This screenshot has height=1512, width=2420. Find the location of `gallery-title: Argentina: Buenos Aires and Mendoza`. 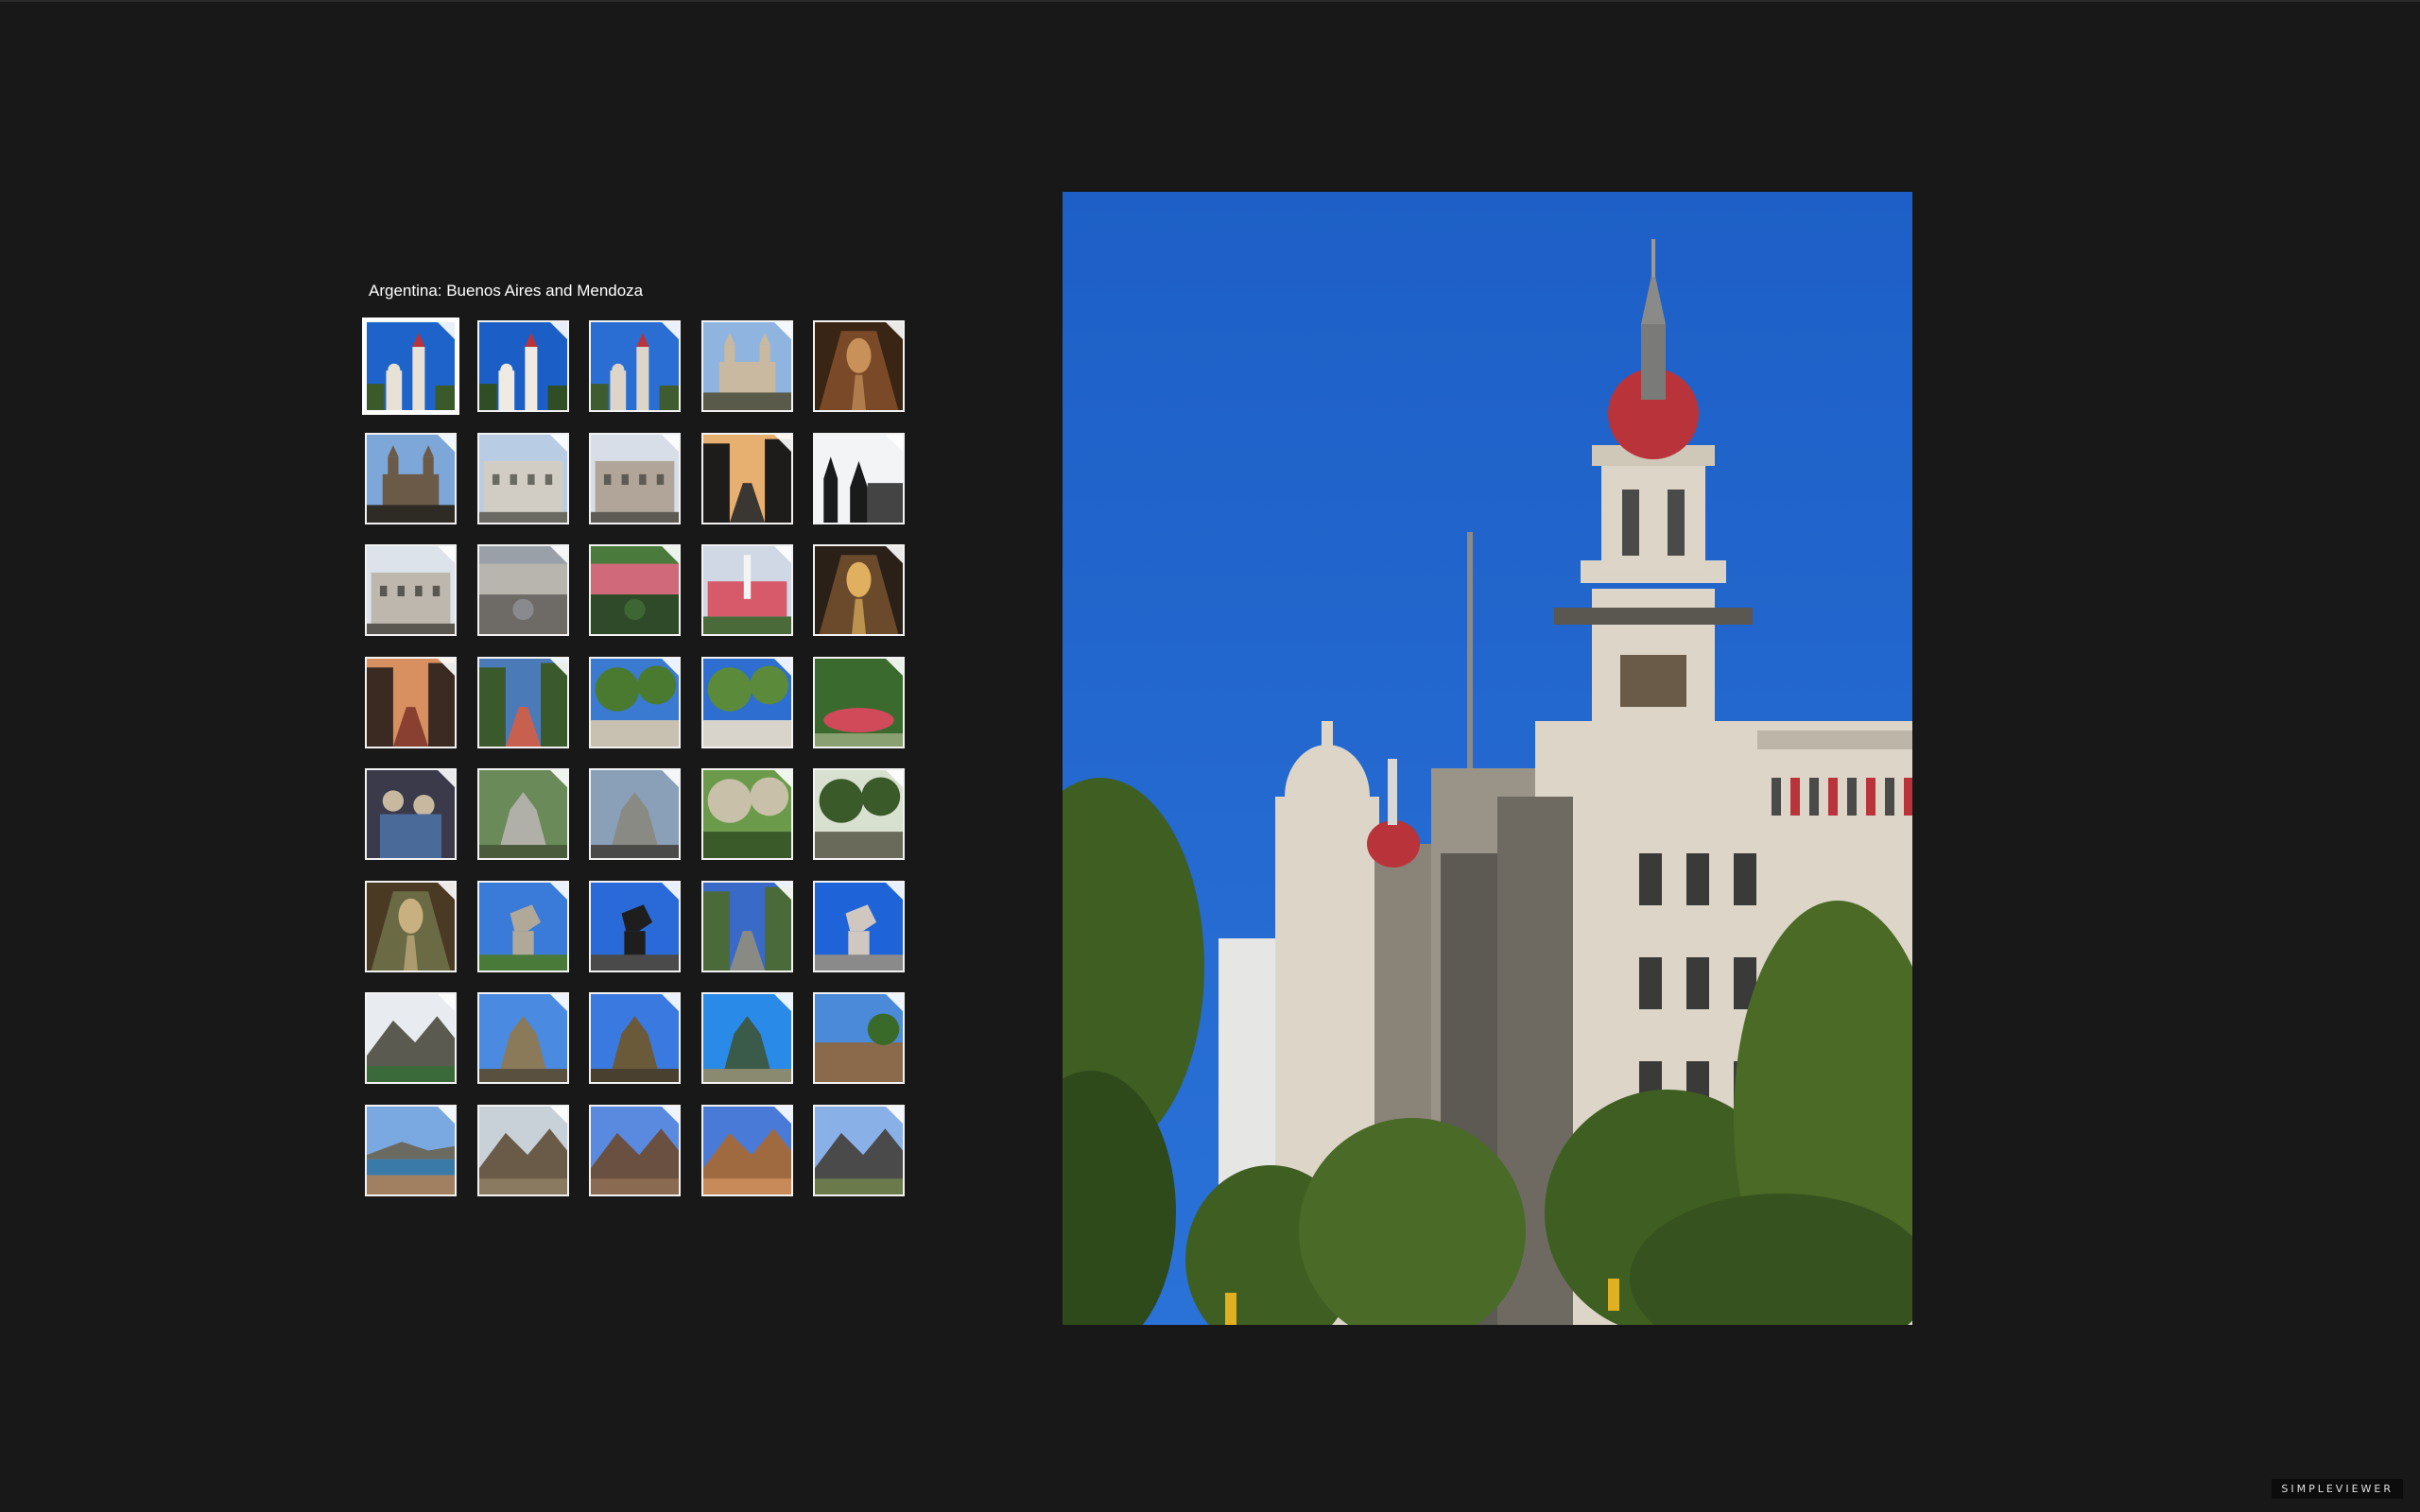

gallery-title: Argentina: Buenos Aires and Mendoza is located at coordinates (506, 291).